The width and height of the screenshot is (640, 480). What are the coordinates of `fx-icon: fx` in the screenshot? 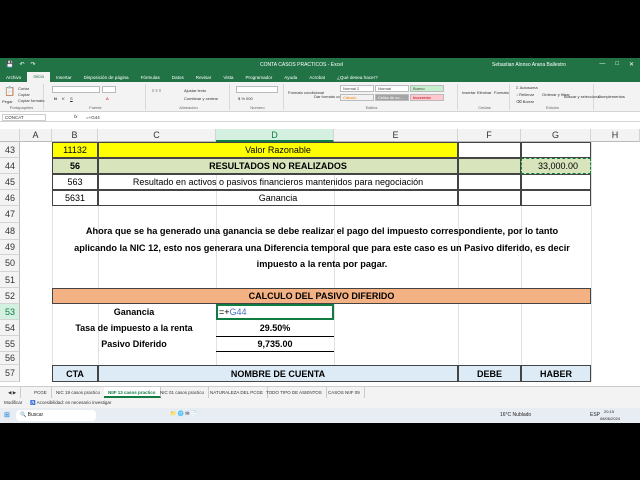 It's located at (76, 116).